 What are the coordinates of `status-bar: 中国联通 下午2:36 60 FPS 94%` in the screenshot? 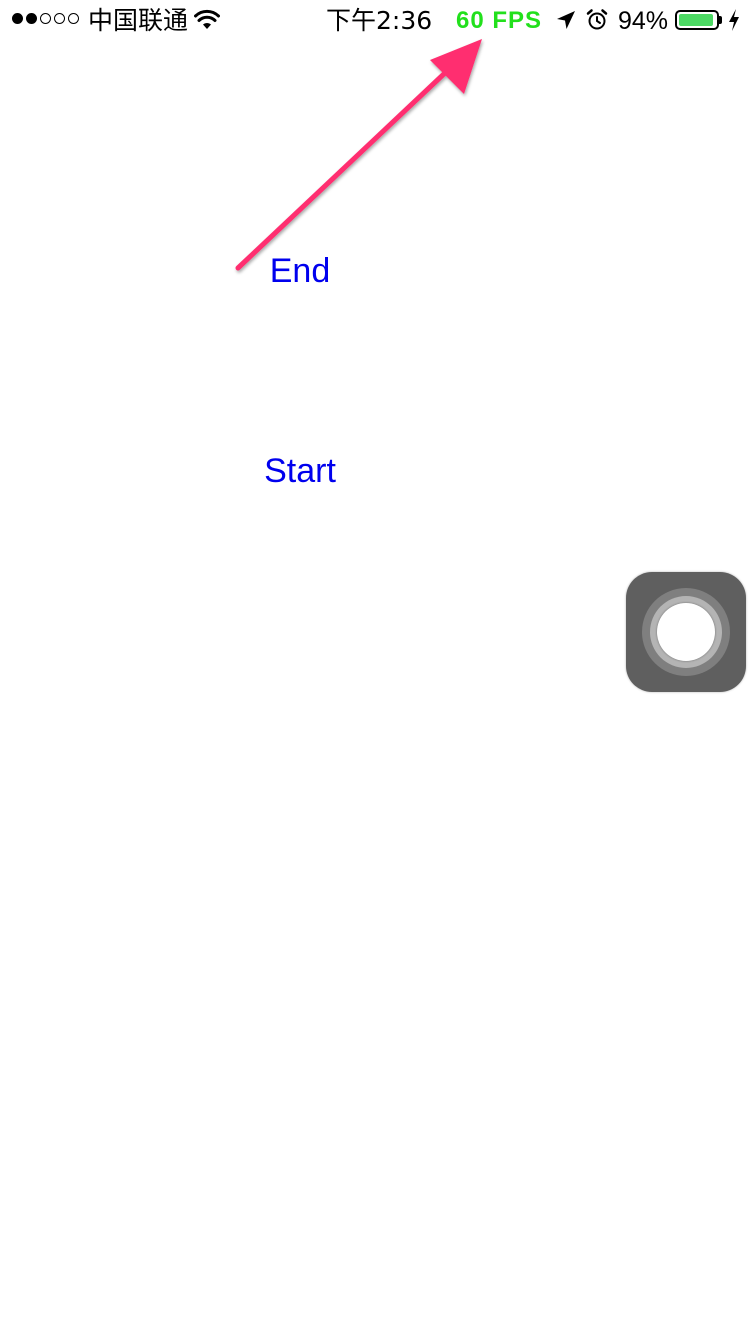 It's located at (375, 20).